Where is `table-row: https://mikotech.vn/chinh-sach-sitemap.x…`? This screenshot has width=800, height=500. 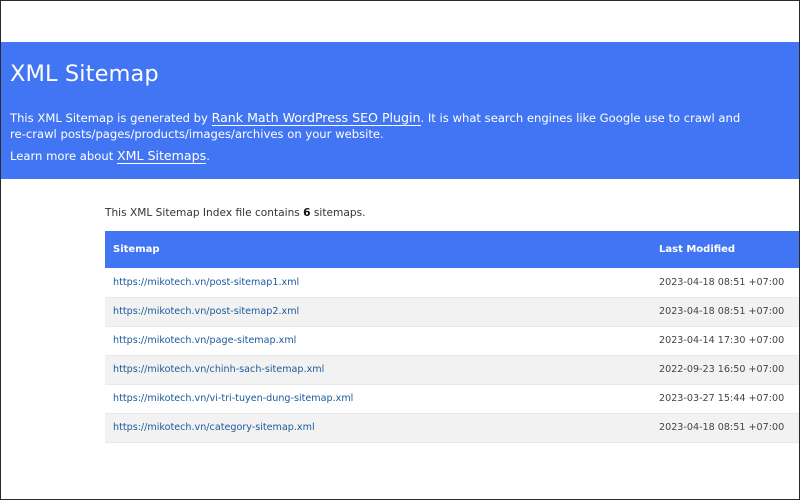
table-row: https://mikotech.vn/chinh-sach-sitemap.x… is located at coordinates (452, 369).